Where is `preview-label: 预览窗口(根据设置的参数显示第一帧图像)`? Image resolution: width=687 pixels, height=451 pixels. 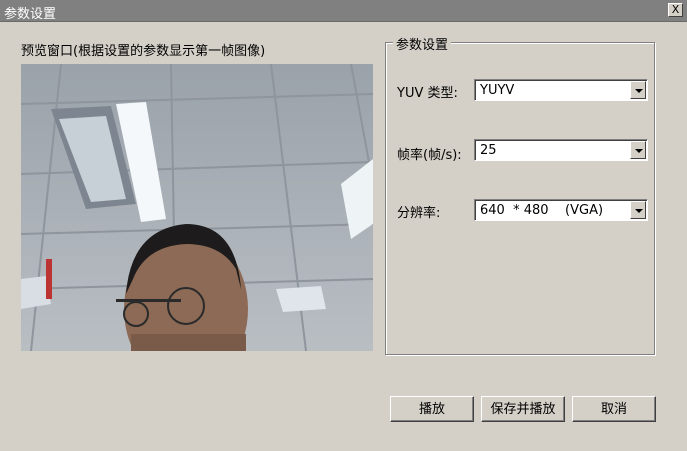
preview-label: 预览窗口(根据设置的参数显示第一帧图像) is located at coordinates (143, 51).